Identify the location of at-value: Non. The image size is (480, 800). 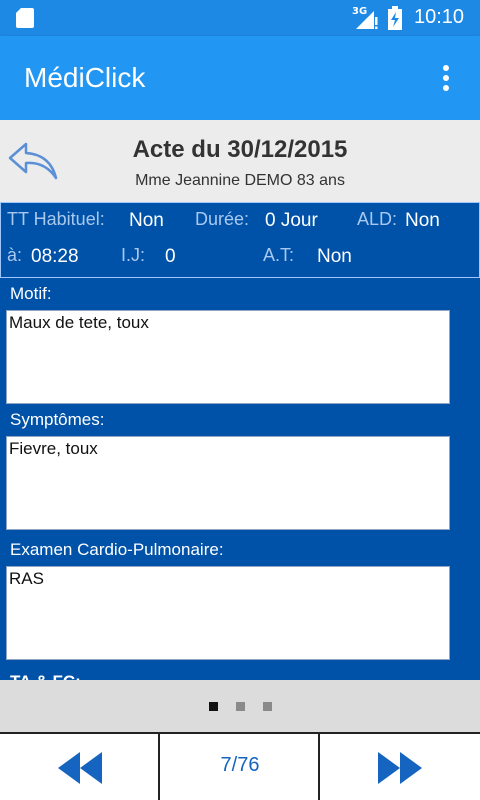
(334, 256).